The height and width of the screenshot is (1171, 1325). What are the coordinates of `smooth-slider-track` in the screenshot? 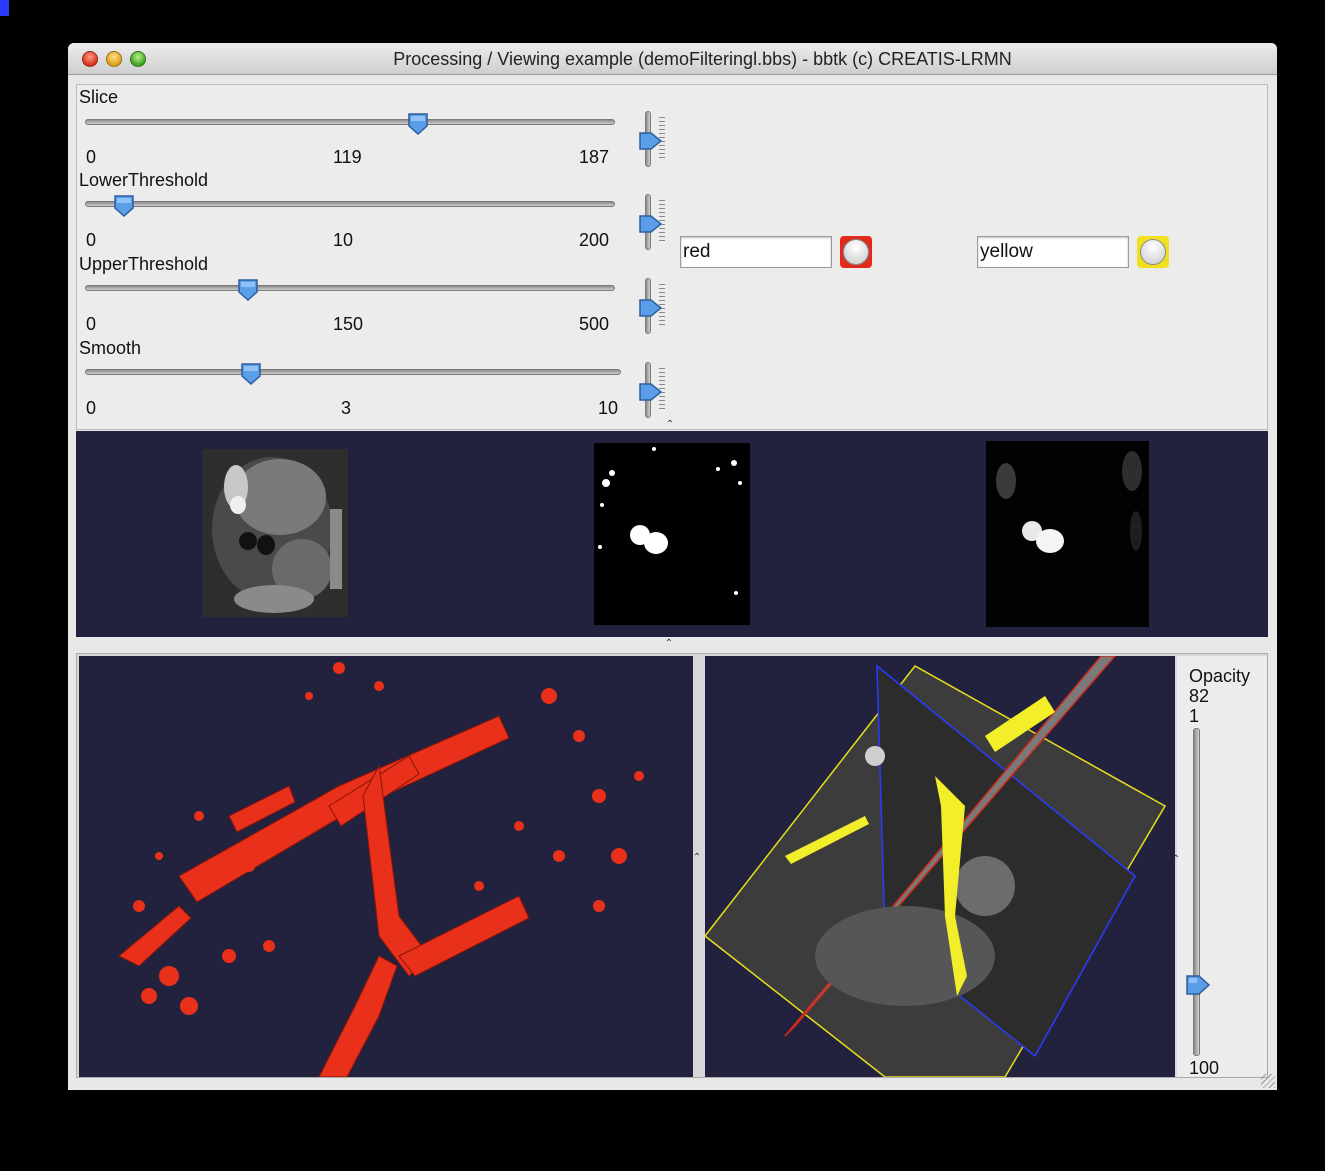 It's located at (353, 372).